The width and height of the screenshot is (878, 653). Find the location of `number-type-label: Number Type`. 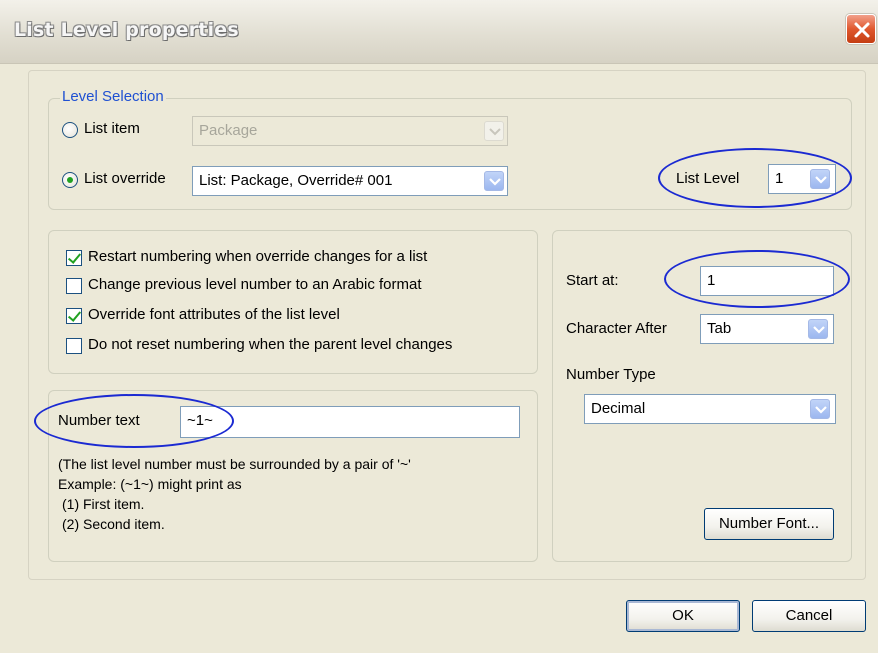

number-type-label: Number Type is located at coordinates (611, 374).